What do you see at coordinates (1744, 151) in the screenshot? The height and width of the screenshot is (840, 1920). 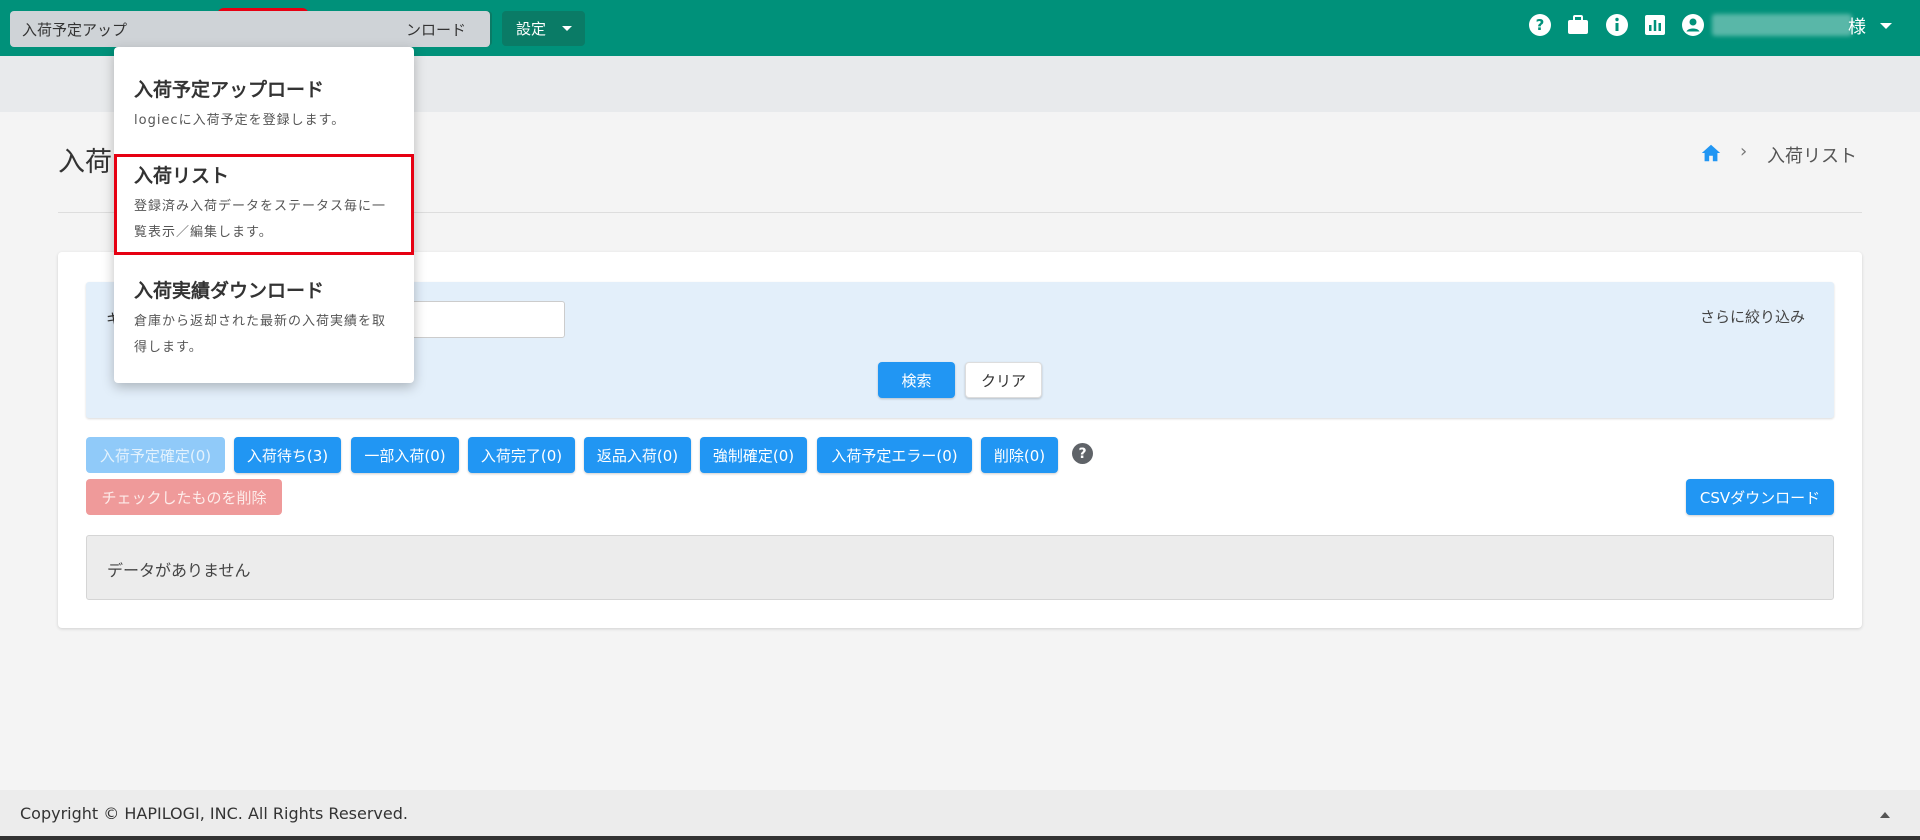 I see `breadcrumb-chevron-icon: ›` at bounding box center [1744, 151].